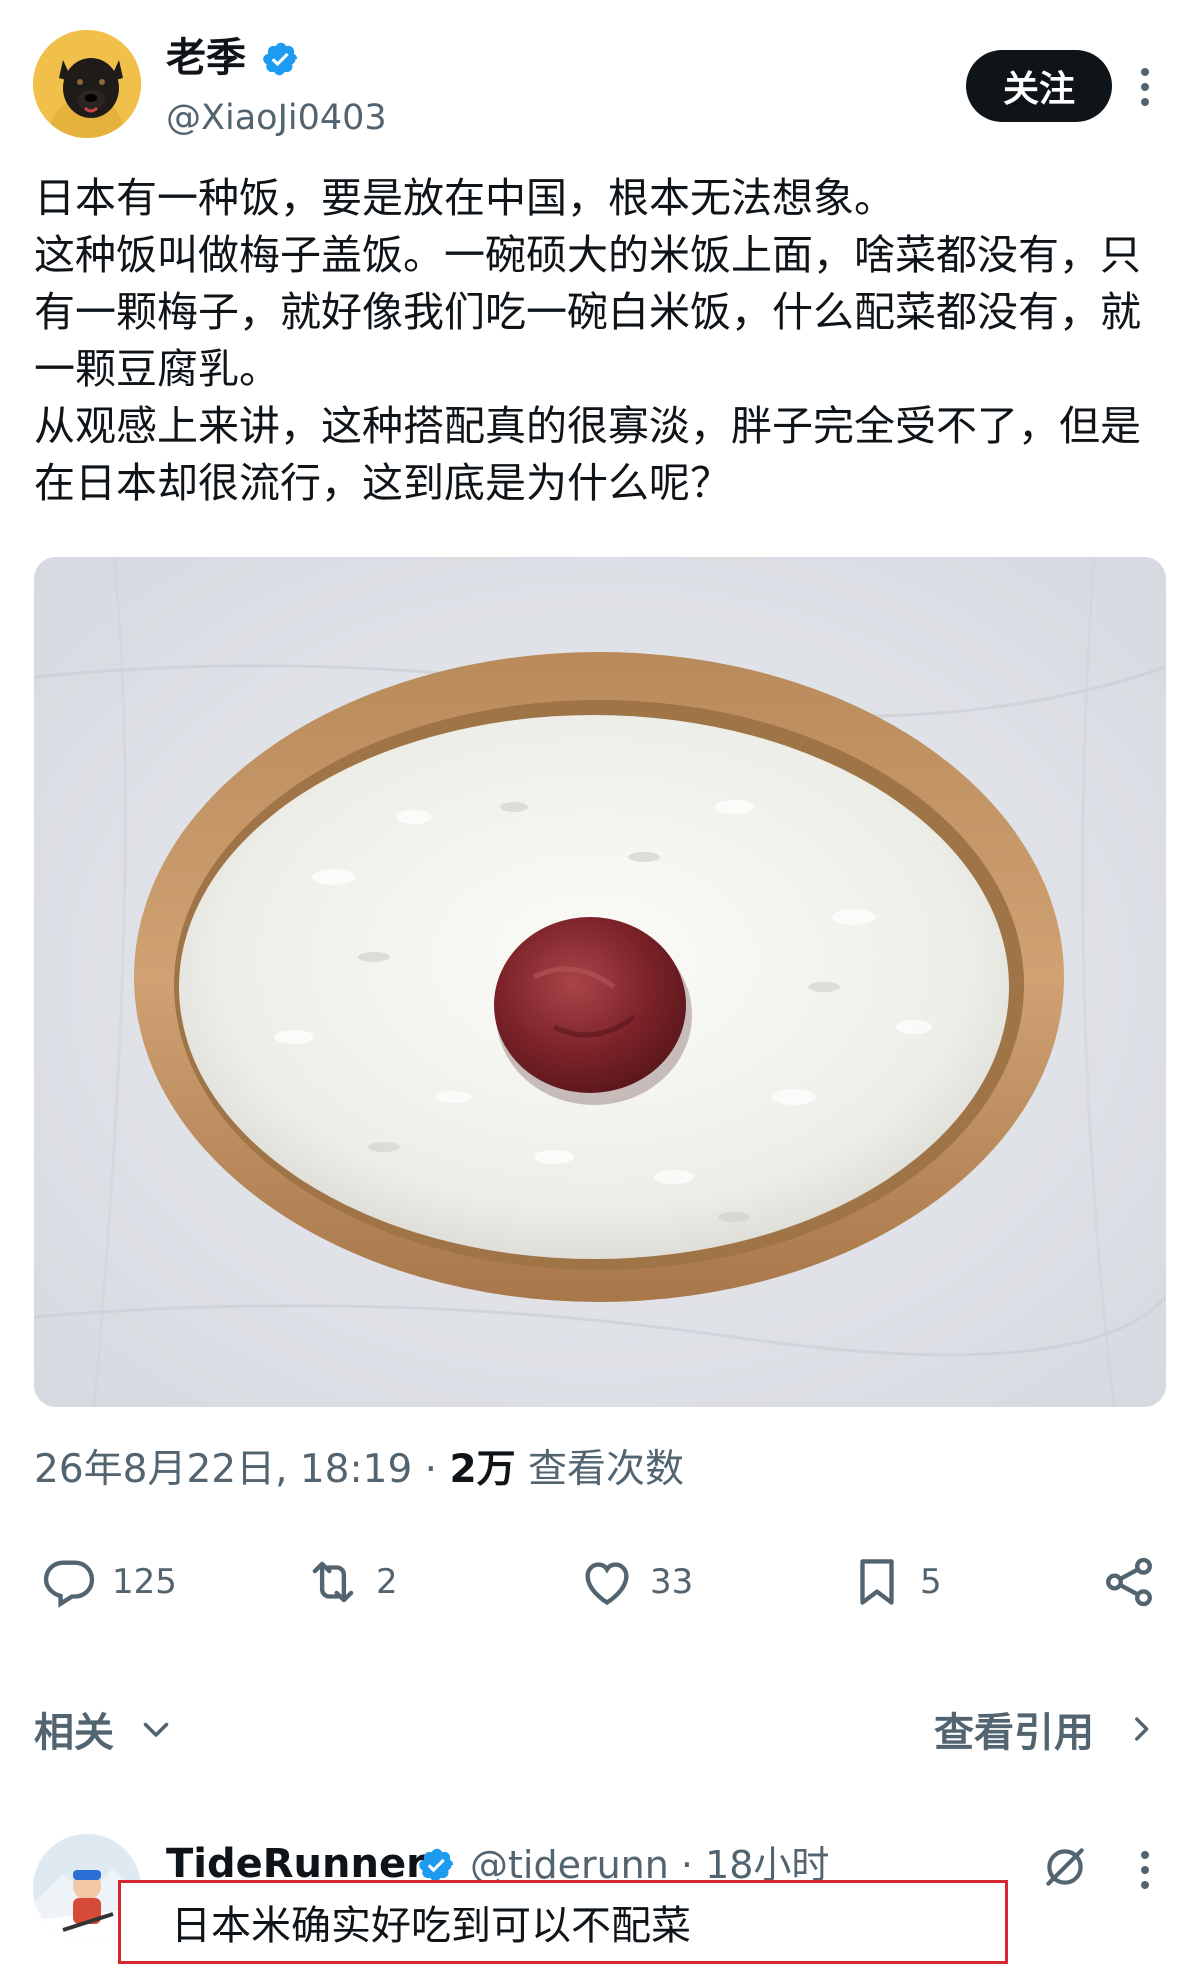 The image size is (1200, 1982). I want to click on reply-icon, so click(69, 1584).